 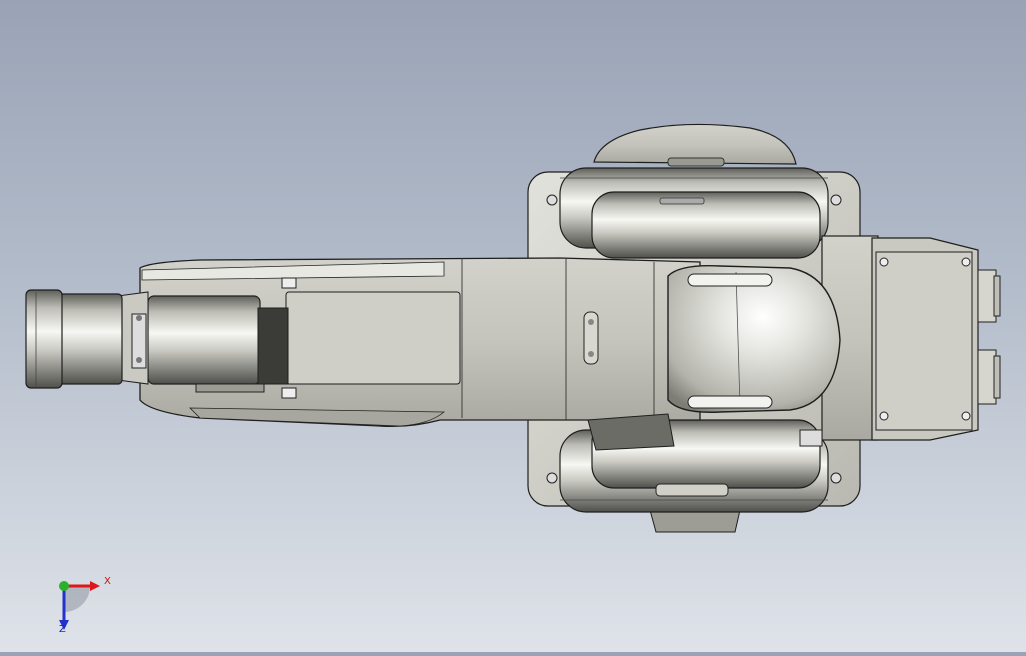 What do you see at coordinates (107, 581) in the screenshot?
I see `x-axis-label: X` at bounding box center [107, 581].